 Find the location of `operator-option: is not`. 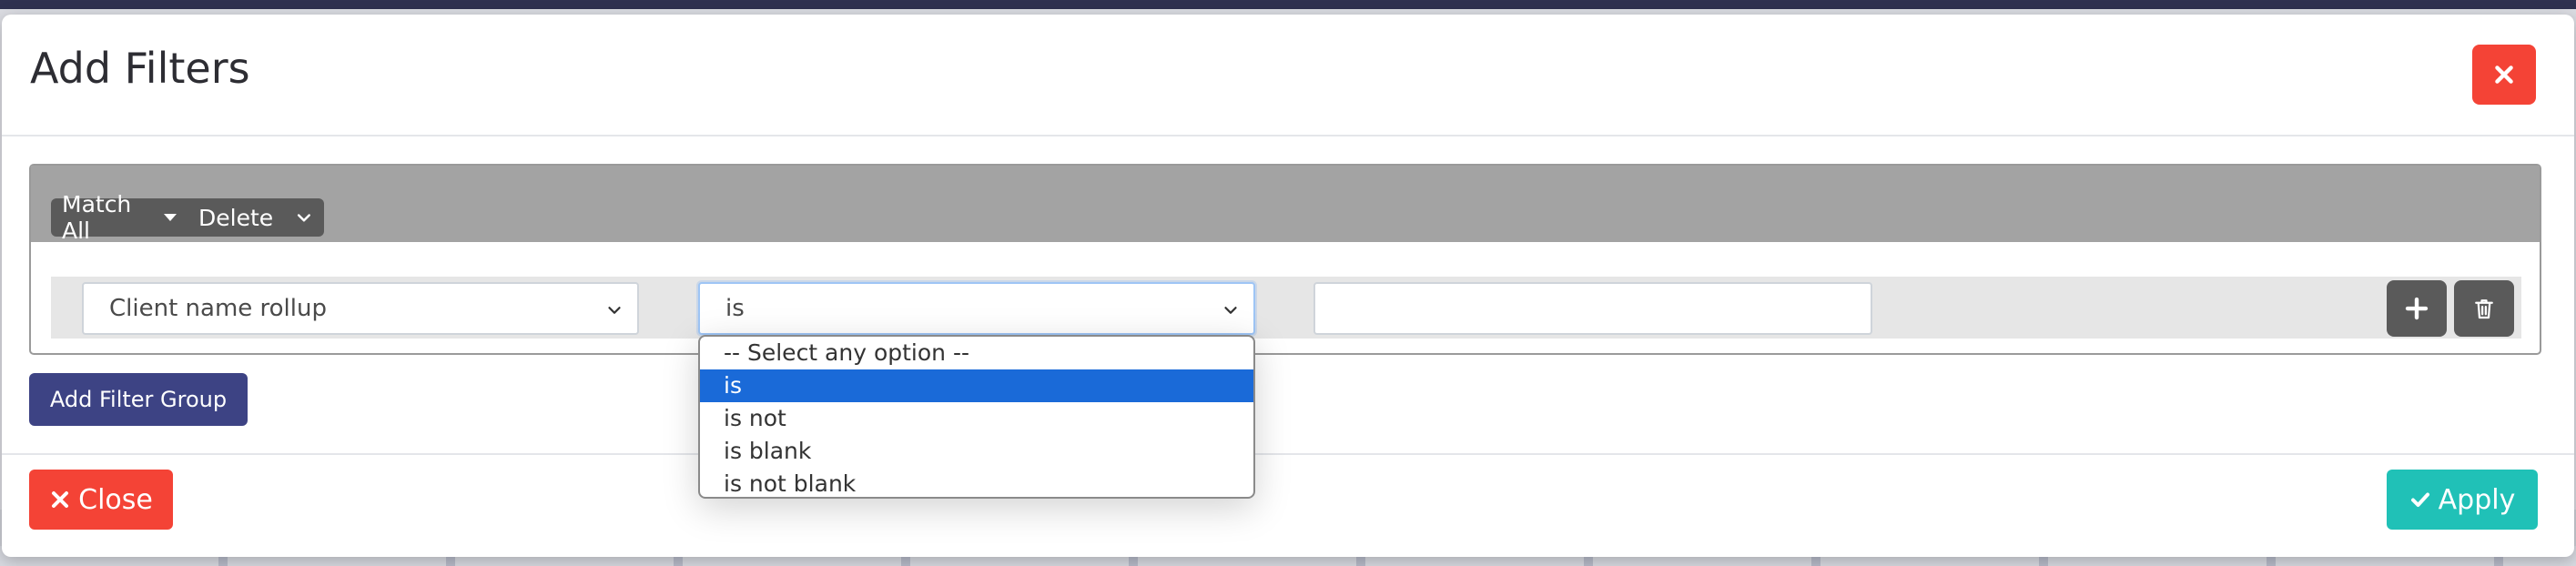

operator-option: is not is located at coordinates (976, 418).